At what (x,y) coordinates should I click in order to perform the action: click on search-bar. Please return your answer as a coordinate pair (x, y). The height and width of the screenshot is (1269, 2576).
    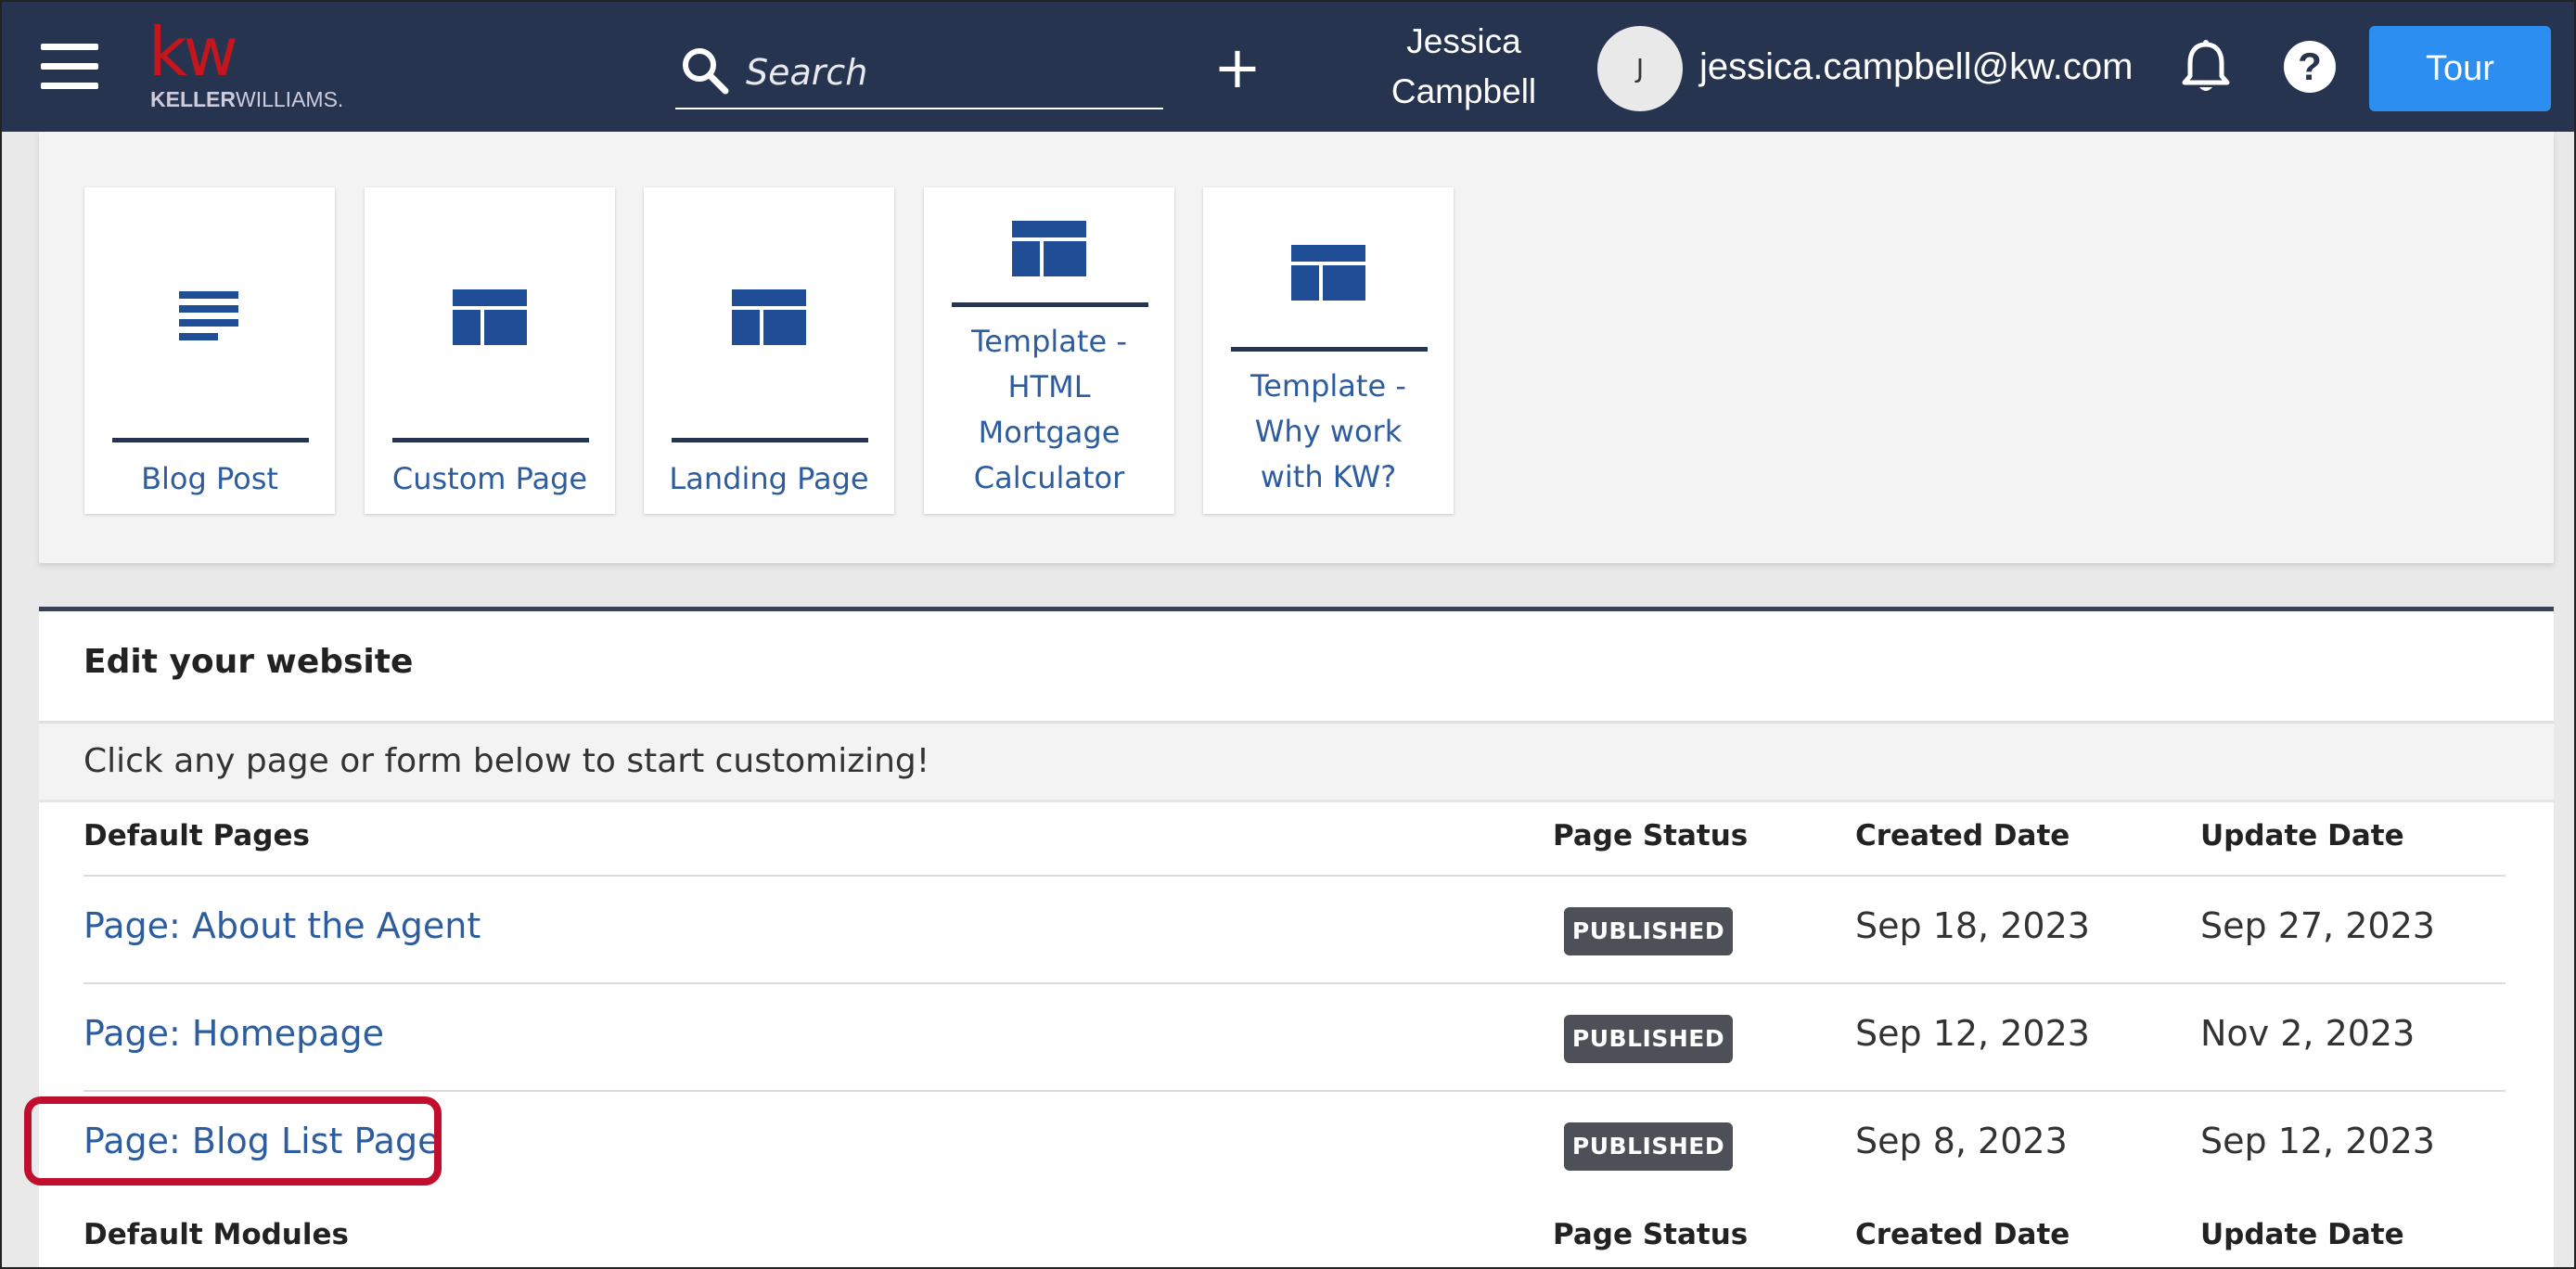
    Looking at the image, I should click on (919, 74).